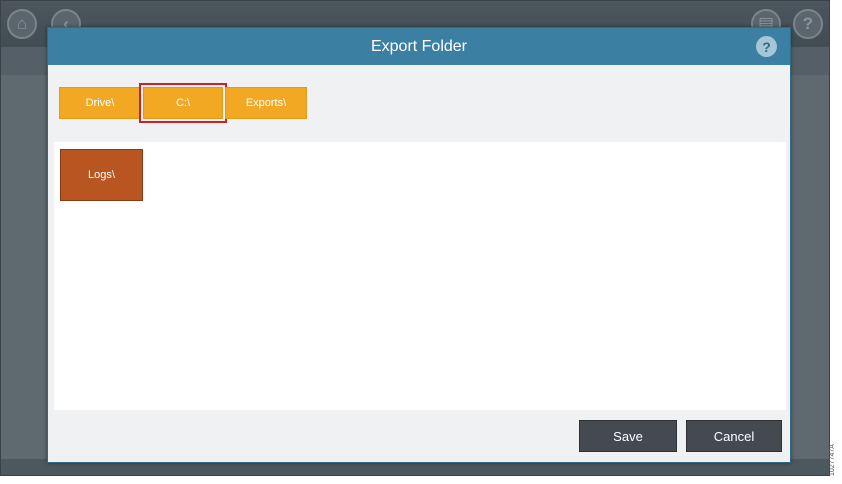  What do you see at coordinates (411, 20) in the screenshot?
I see `background-title` at bounding box center [411, 20].